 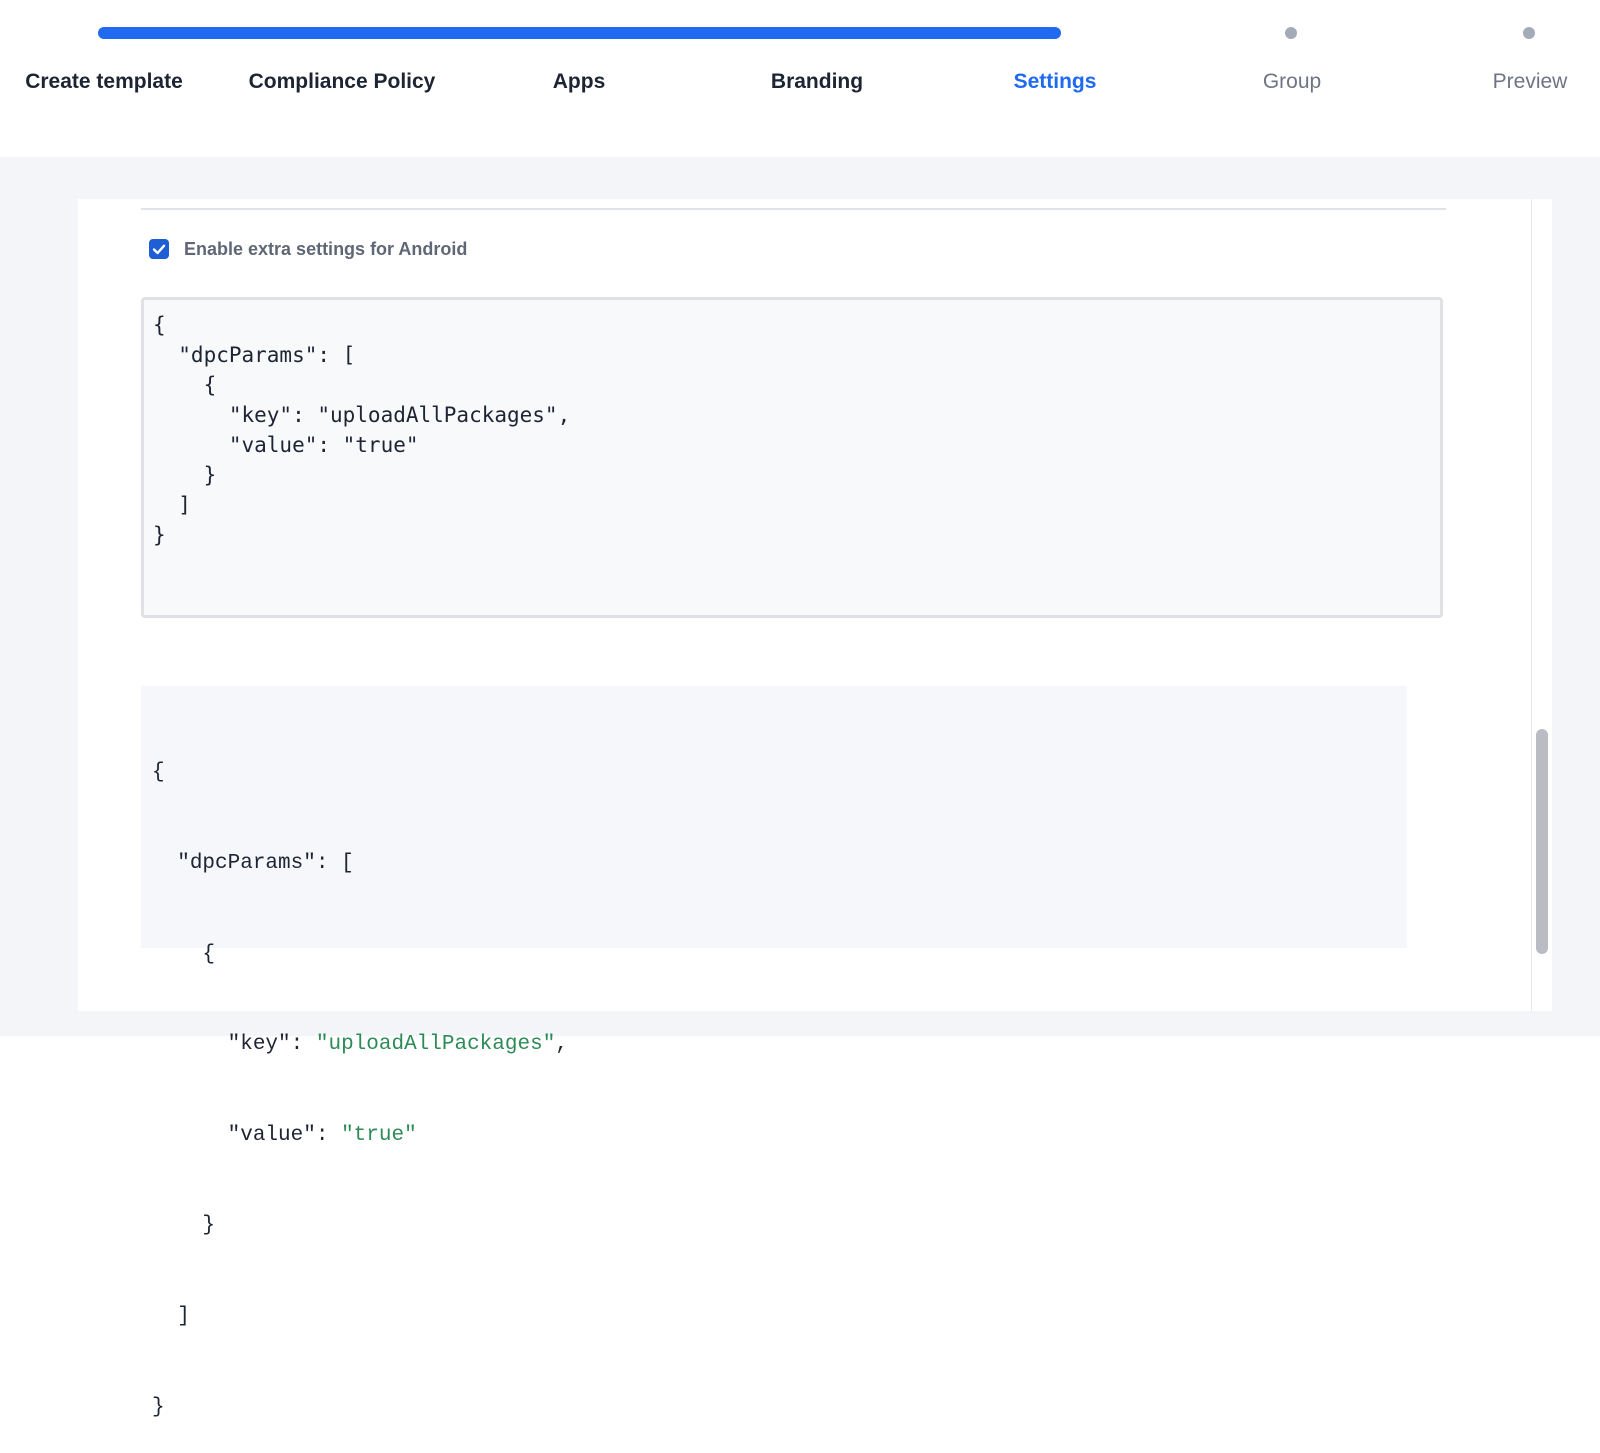 What do you see at coordinates (774, 864) in the screenshot?
I see `json-line: "dpcParams": [` at bounding box center [774, 864].